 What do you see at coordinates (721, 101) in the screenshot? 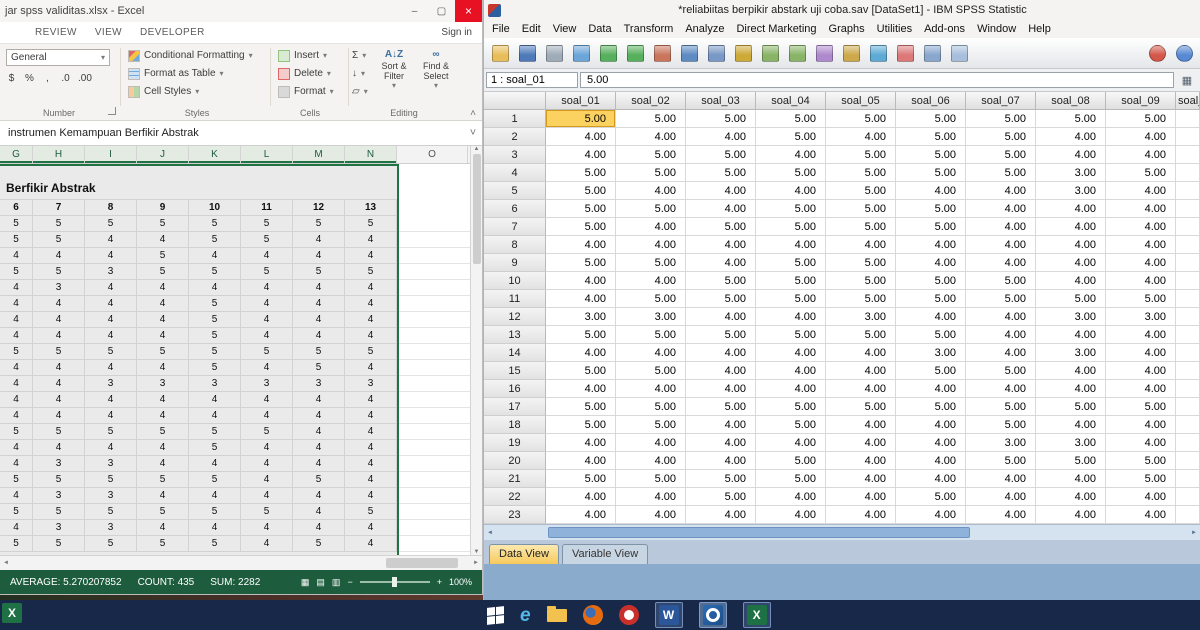
I see `column-header-soal_03: soal_03` at bounding box center [721, 101].